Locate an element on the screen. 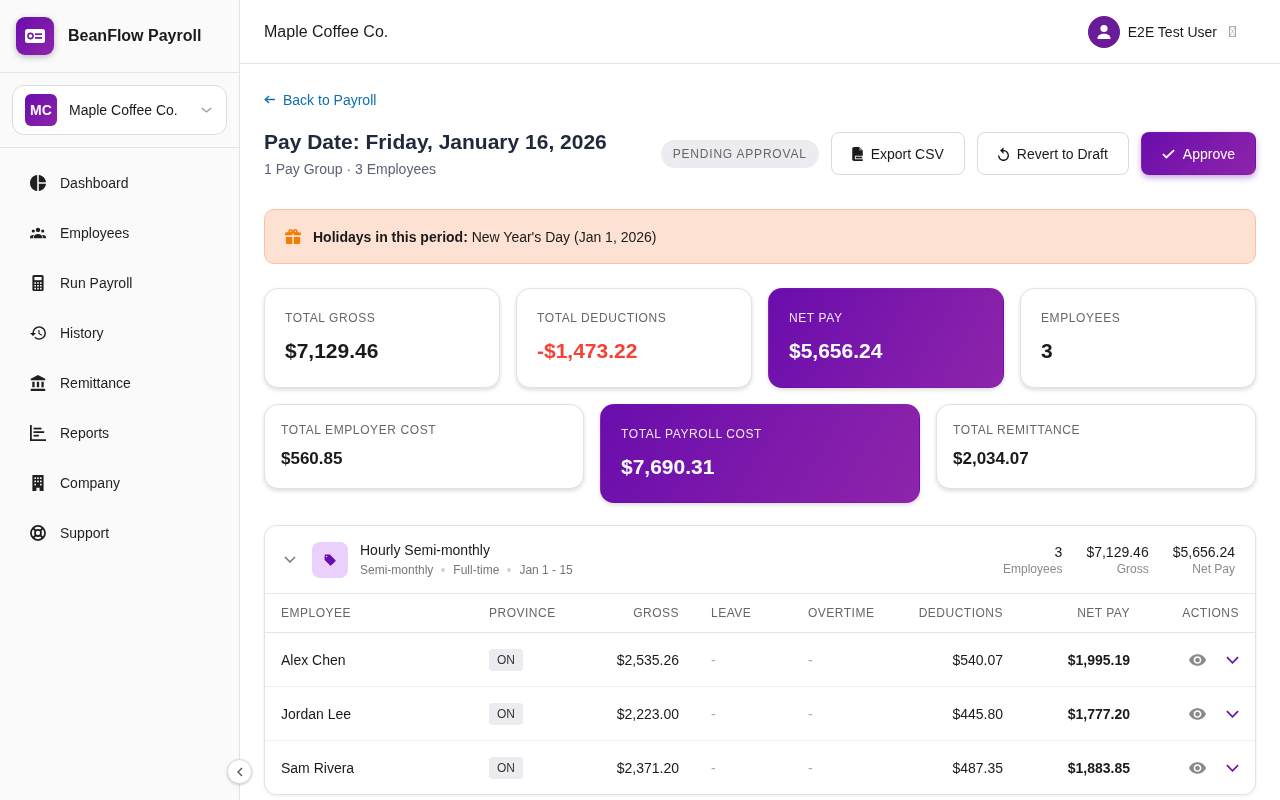 The height and width of the screenshot is (800, 1280). history-clock-icon is located at coordinates (38, 333).